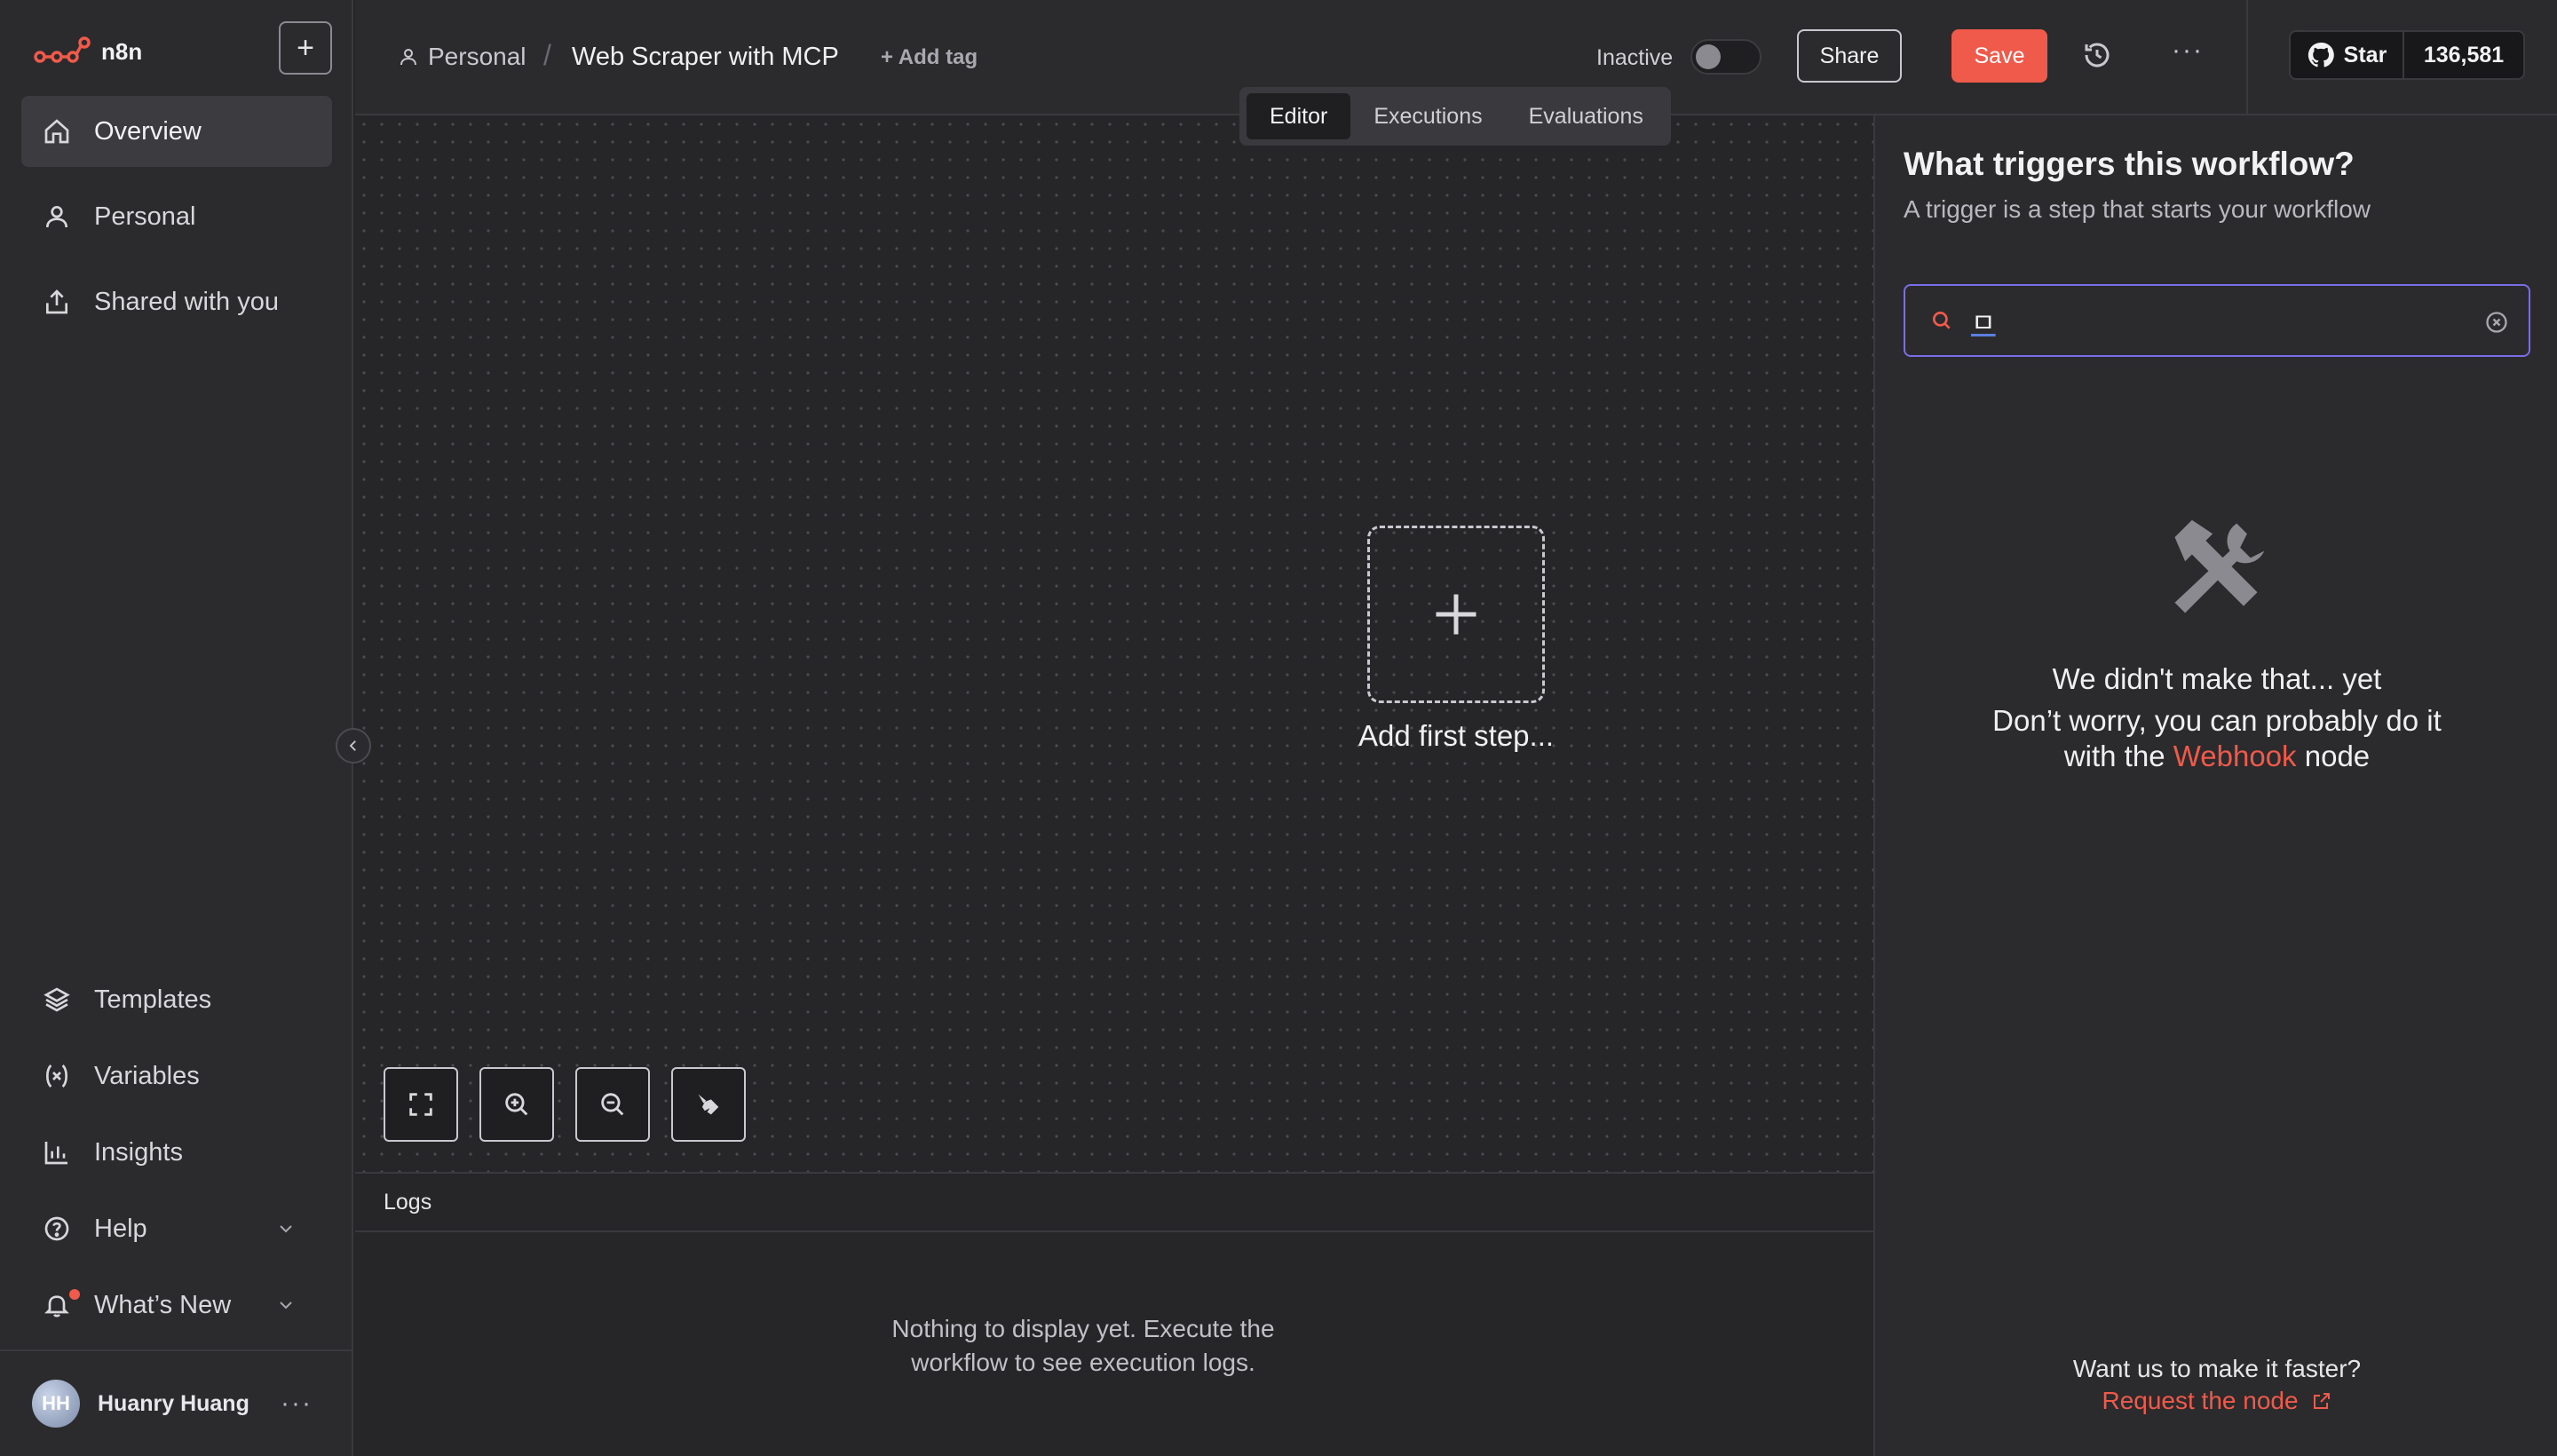 Image resolution: width=2557 pixels, height=1456 pixels. What do you see at coordinates (1941, 320) in the screenshot?
I see `search-icon` at bounding box center [1941, 320].